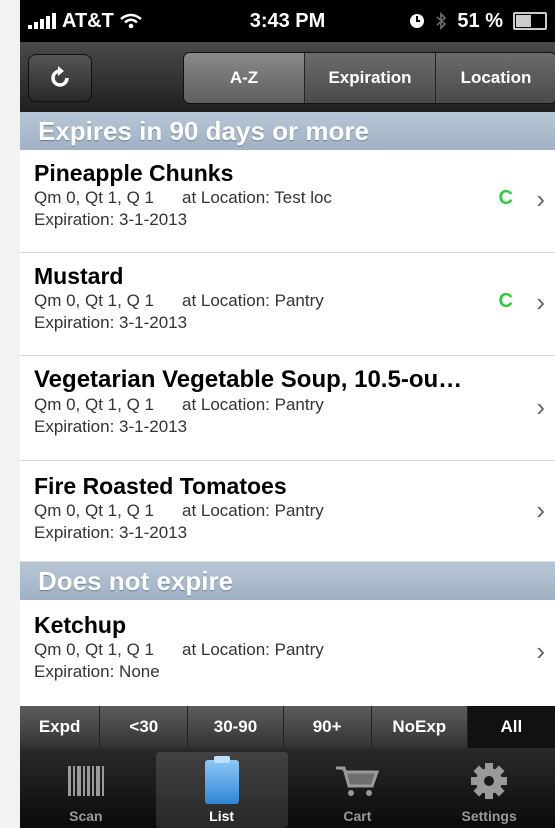 This screenshot has width=555, height=828. Describe the element at coordinates (221, 780) in the screenshot. I see `list-icon` at that location.